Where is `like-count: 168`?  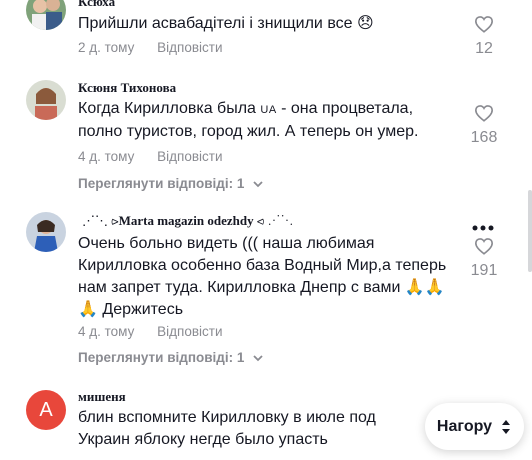 like-count: 168 is located at coordinates (484, 137).